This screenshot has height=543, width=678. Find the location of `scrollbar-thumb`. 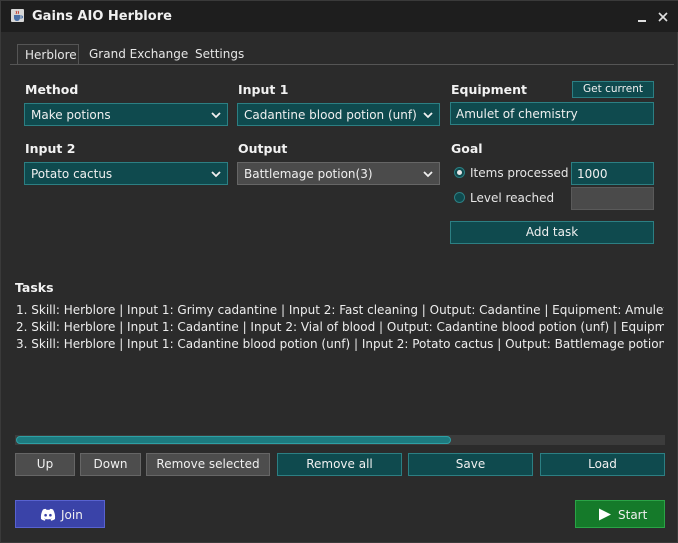

scrollbar-thumb is located at coordinates (233, 440).